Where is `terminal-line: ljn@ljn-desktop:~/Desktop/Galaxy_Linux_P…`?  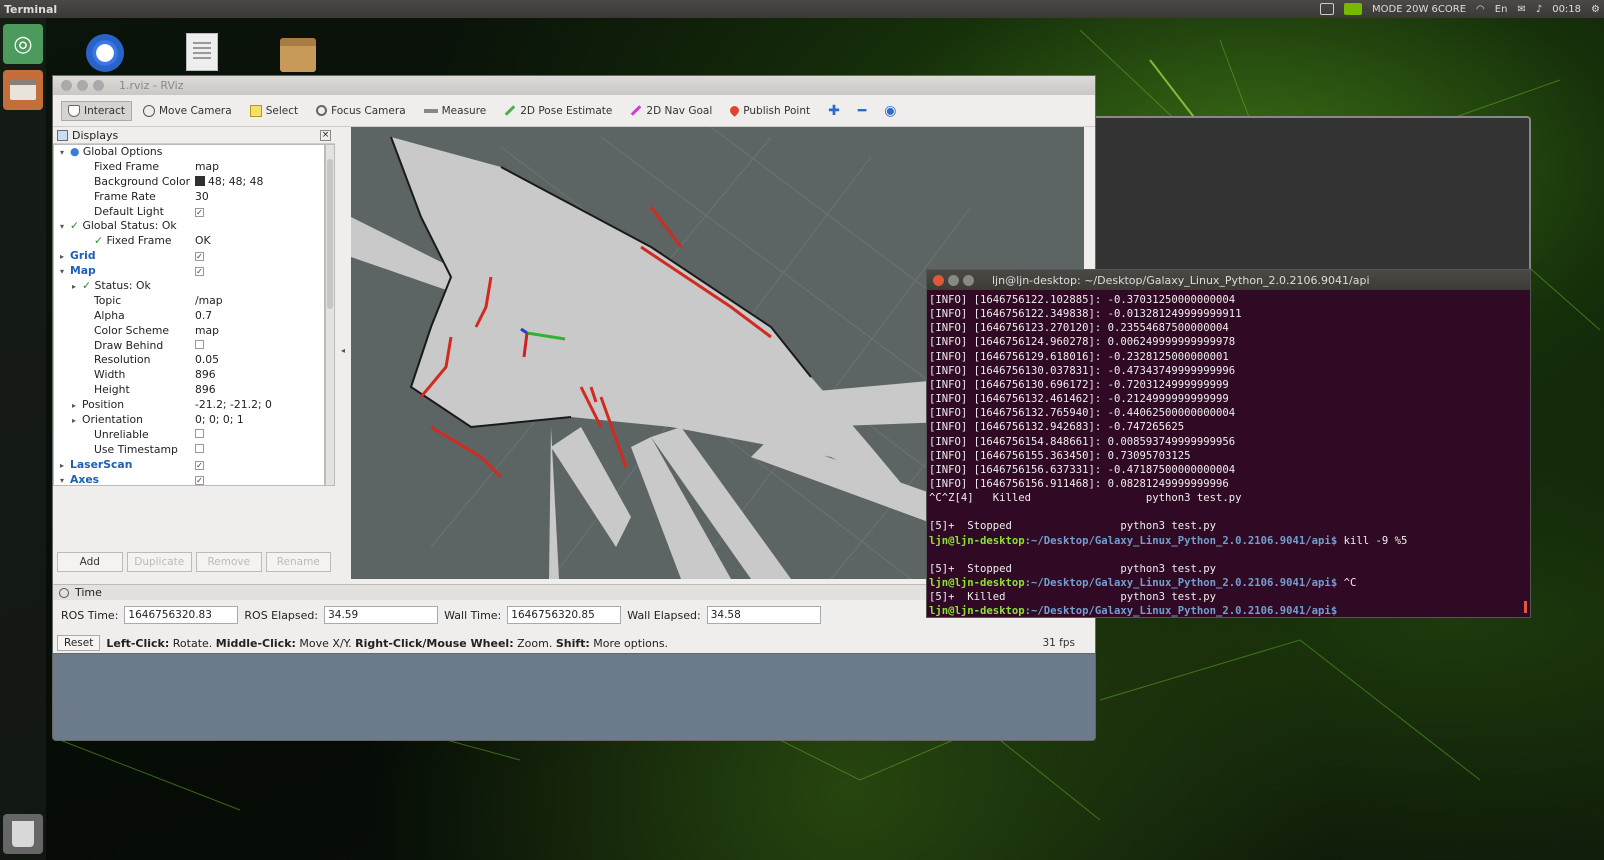 terminal-line: ljn@ljn-desktop:~/Desktop/Galaxy_Linux_P… is located at coordinates (1143, 583).